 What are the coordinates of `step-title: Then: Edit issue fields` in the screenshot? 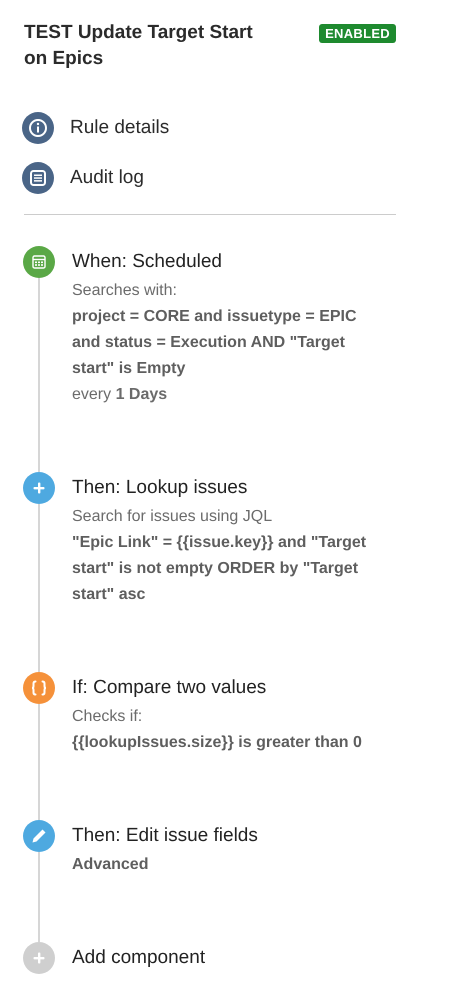 It's located at (229, 836).